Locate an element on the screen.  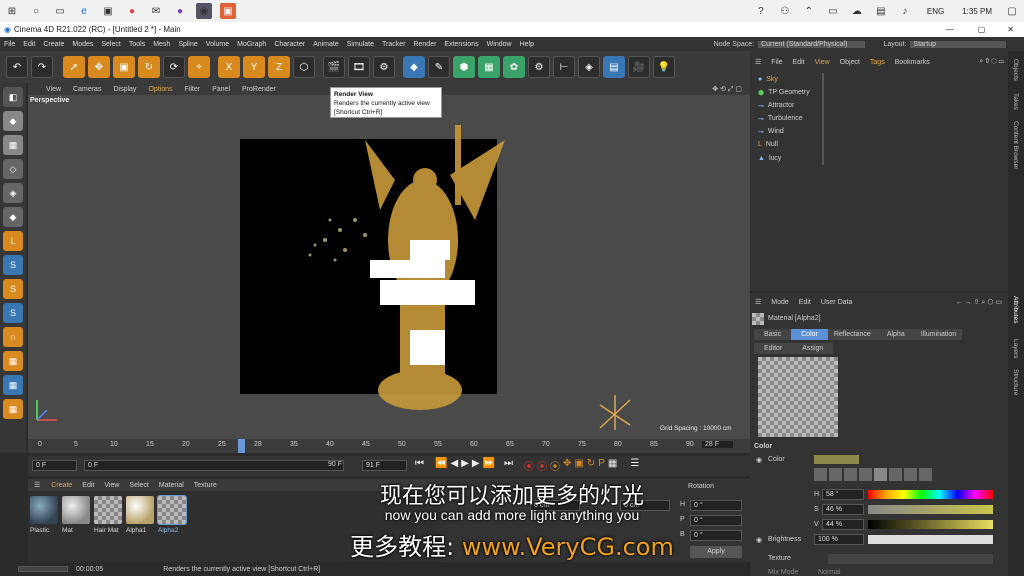
mix-mode-select: Normal is located at coordinates (829, 572).